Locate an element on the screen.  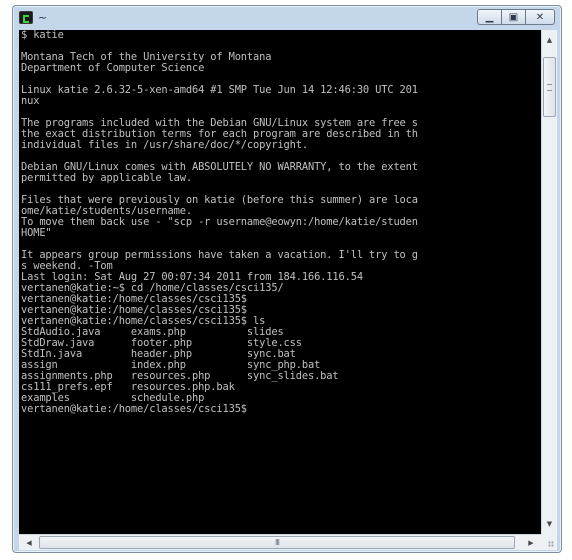
horizontal-scroll-thumb: III is located at coordinates (277, 542).